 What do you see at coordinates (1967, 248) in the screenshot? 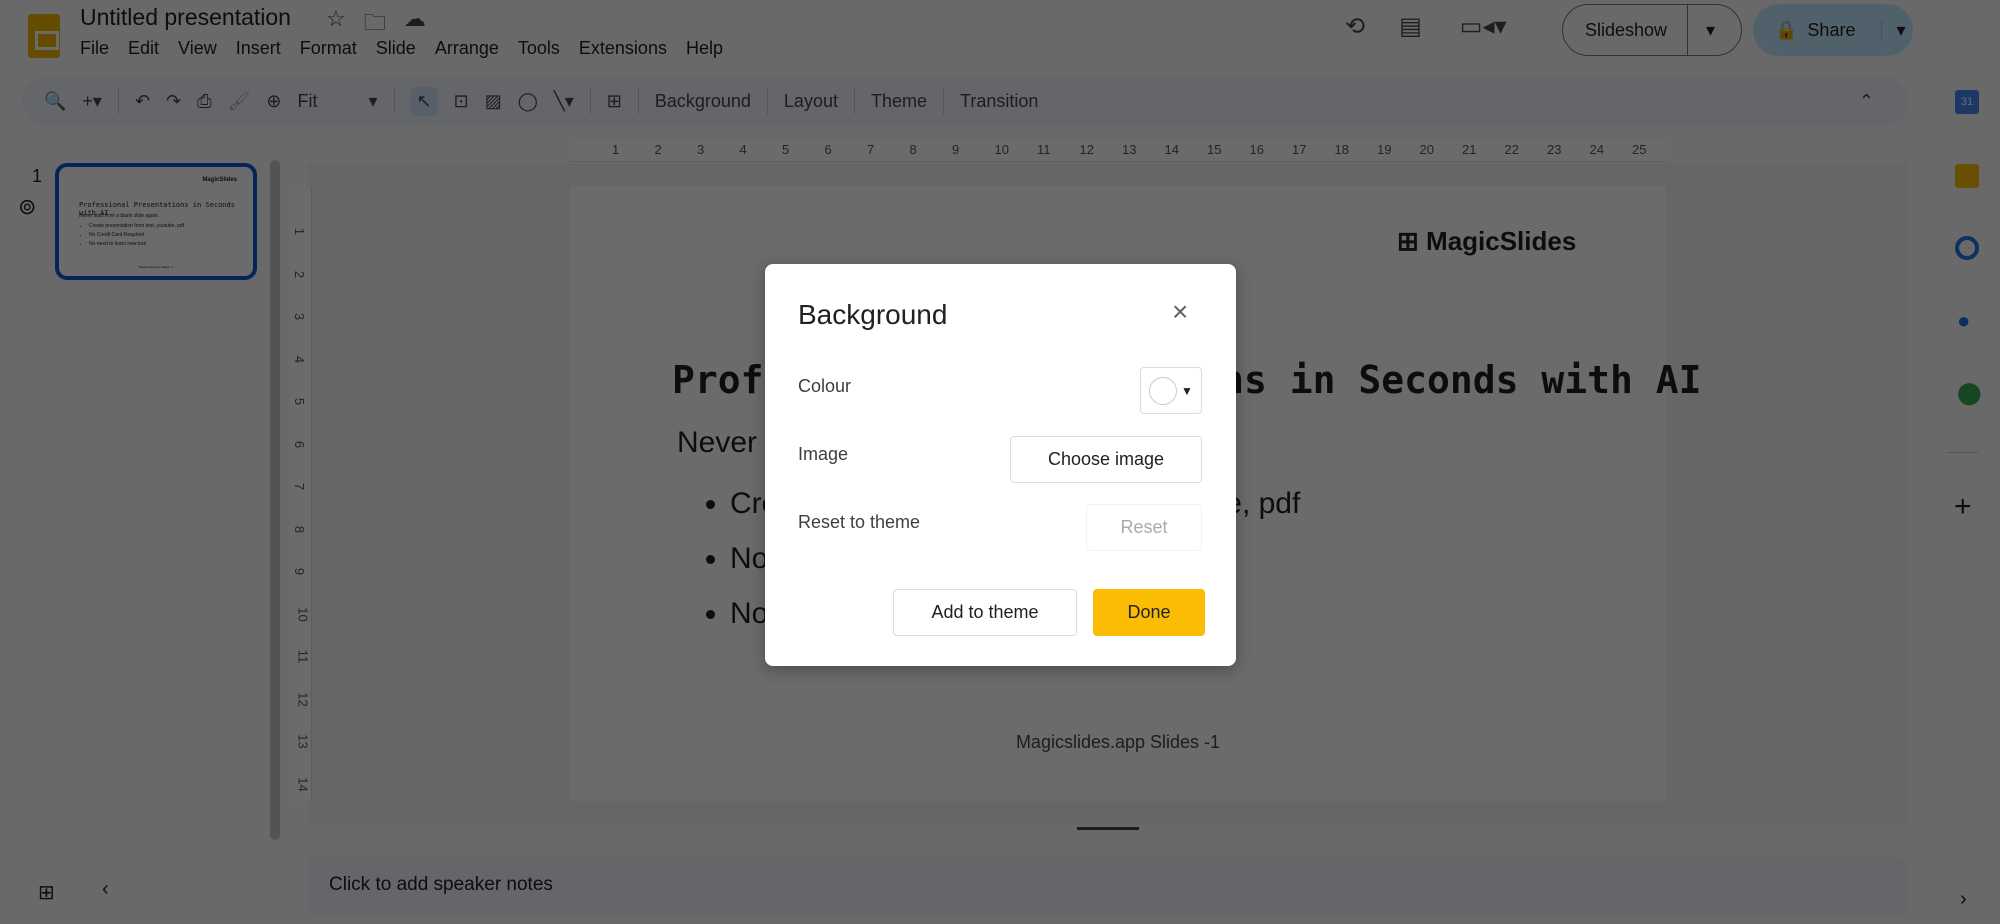
I see `tasks-icon` at bounding box center [1967, 248].